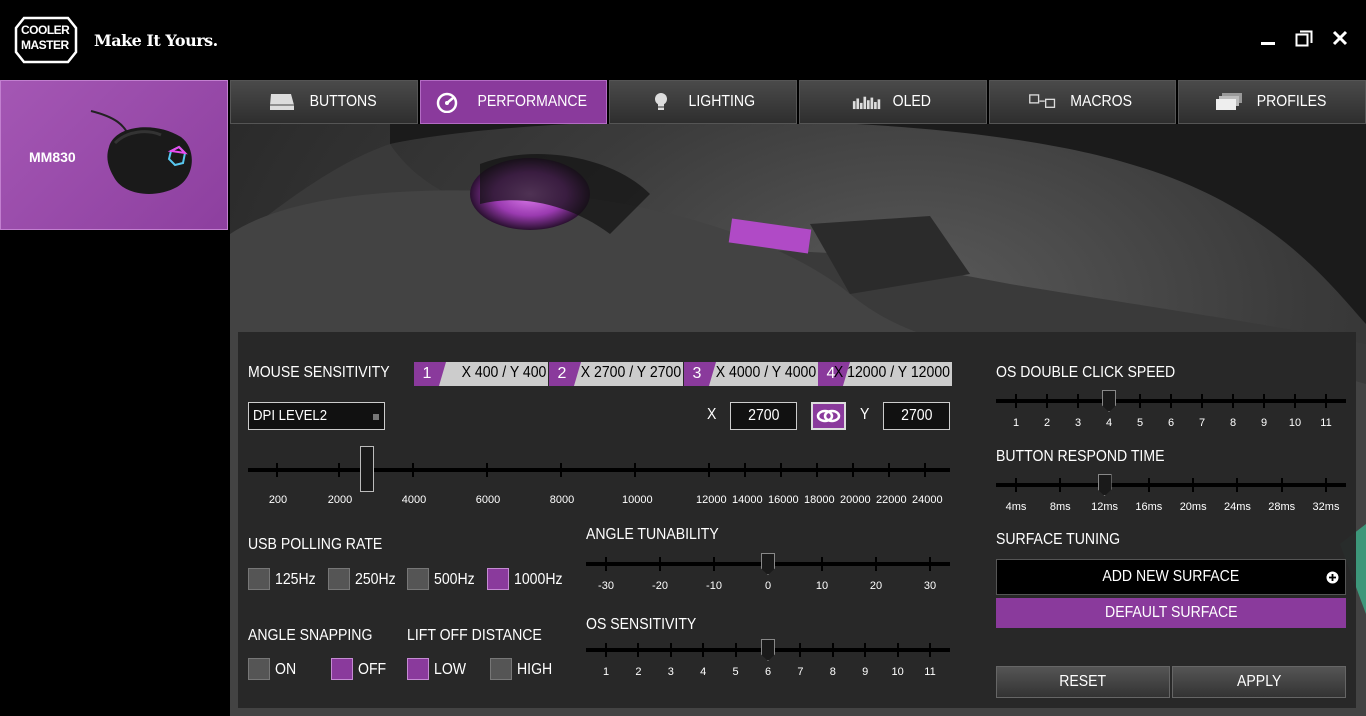  What do you see at coordinates (768, 578) in the screenshot?
I see `angle-tunability-slider: -30 -20 -10 0 10 20 30` at bounding box center [768, 578].